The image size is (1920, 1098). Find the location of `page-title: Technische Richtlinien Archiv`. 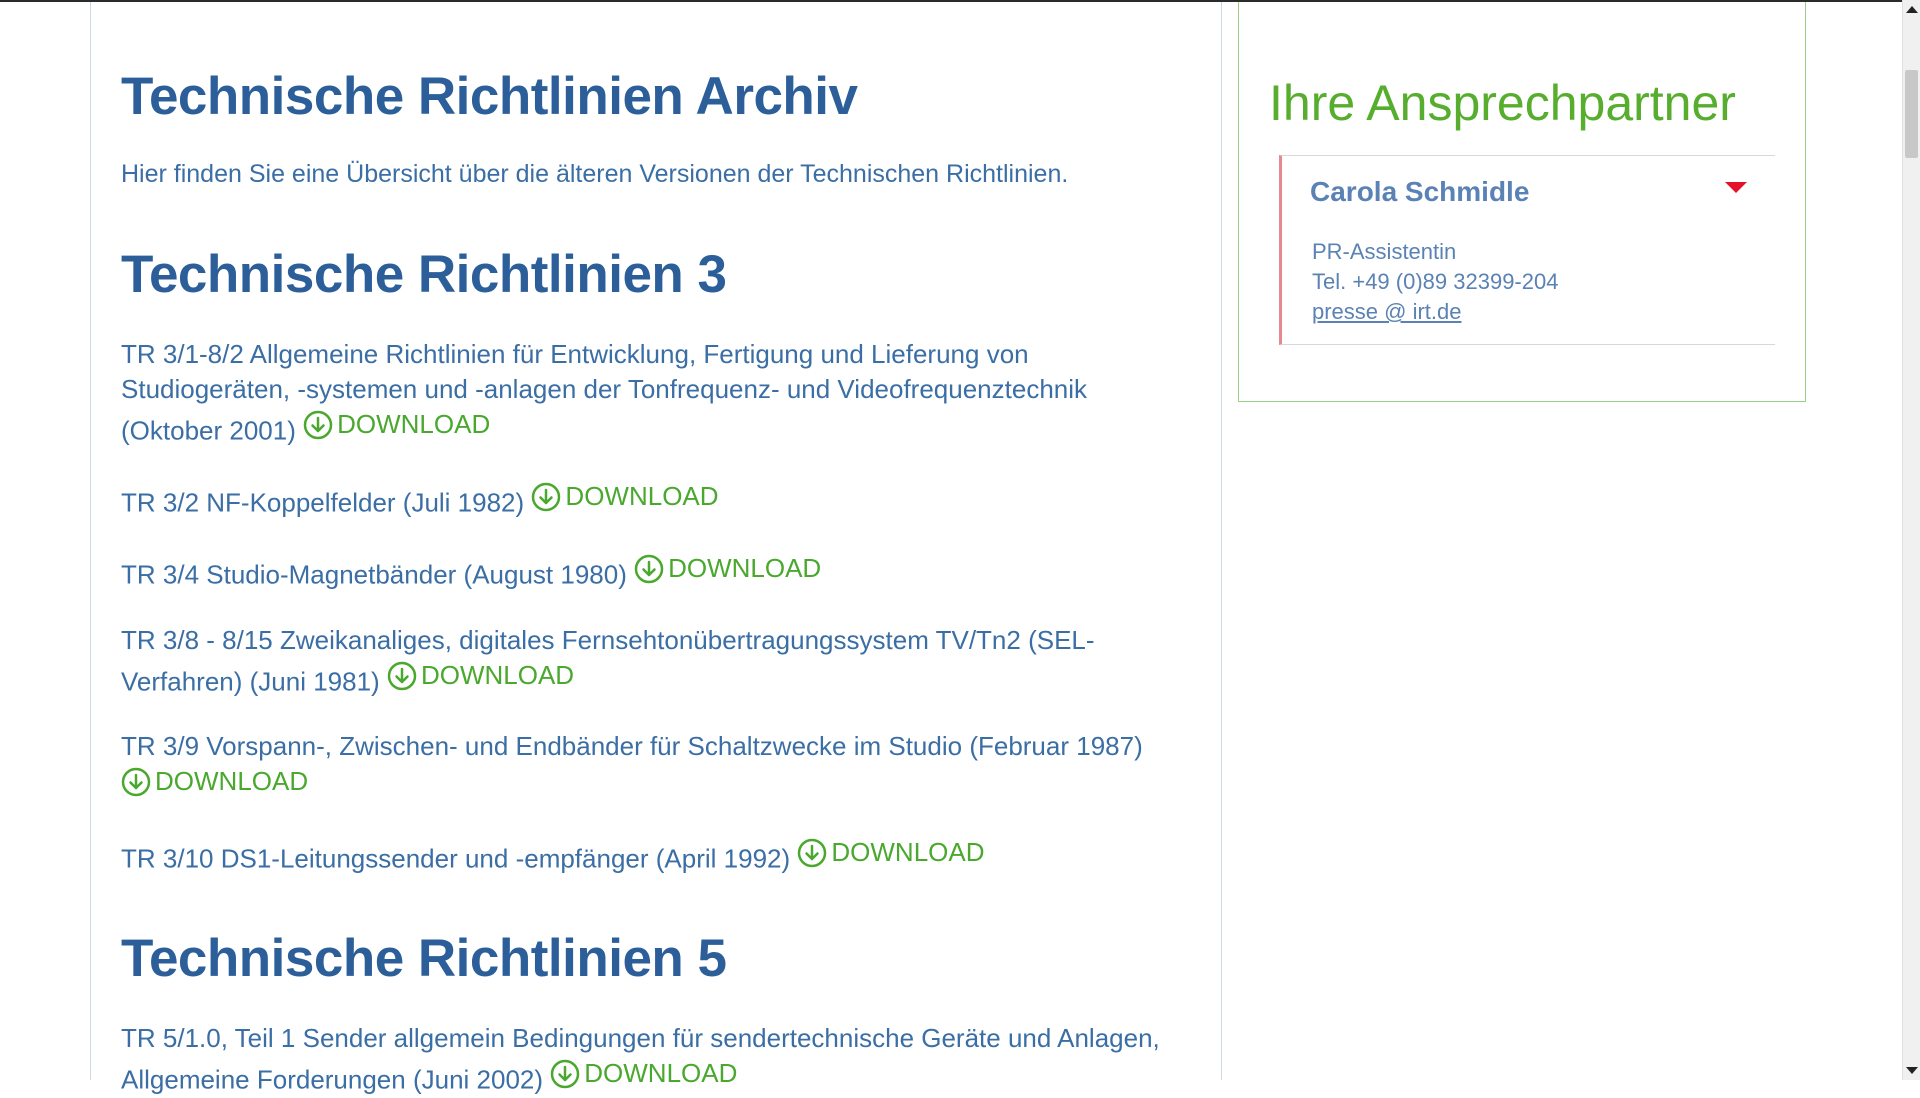

page-title: Technische Richtlinien Archiv is located at coordinates (489, 96).